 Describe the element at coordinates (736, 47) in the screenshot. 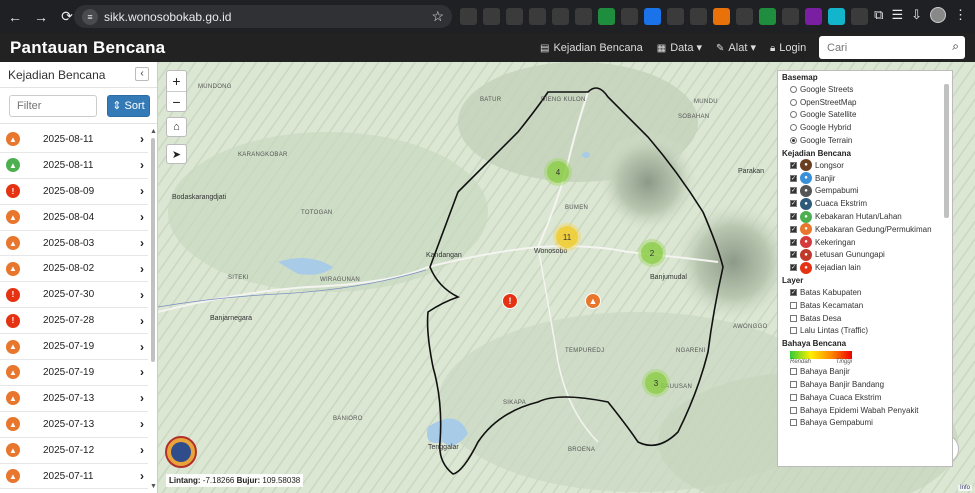

I see `menu-alat: ✎ Alat ▾` at that location.